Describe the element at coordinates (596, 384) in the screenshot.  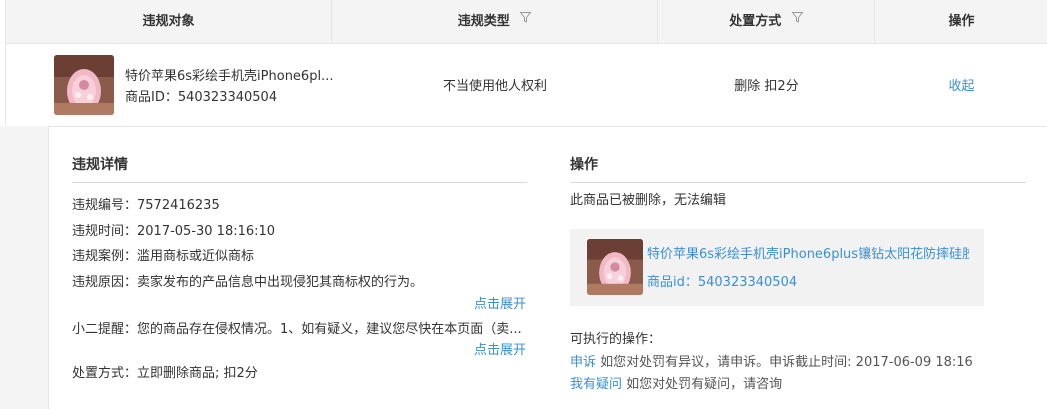
I see `question-link: 我有疑问` at that location.